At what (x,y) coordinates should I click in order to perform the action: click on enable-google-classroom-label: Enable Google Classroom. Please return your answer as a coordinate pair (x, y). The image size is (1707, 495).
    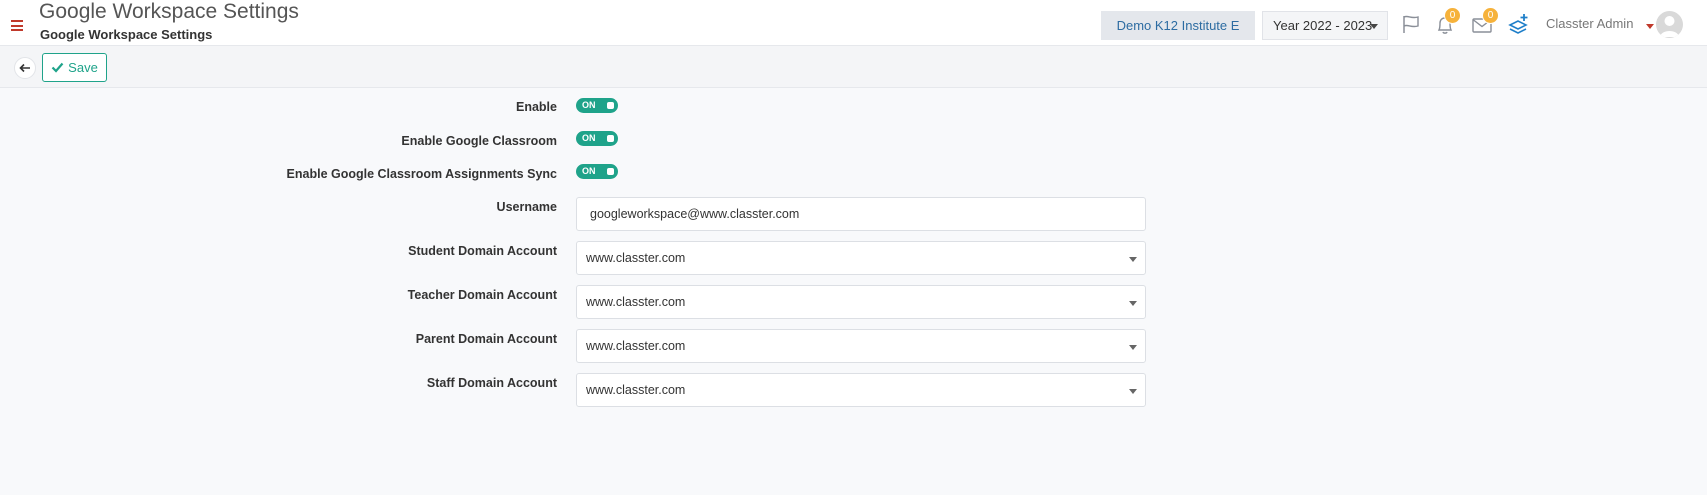
    Looking at the image, I should click on (479, 141).